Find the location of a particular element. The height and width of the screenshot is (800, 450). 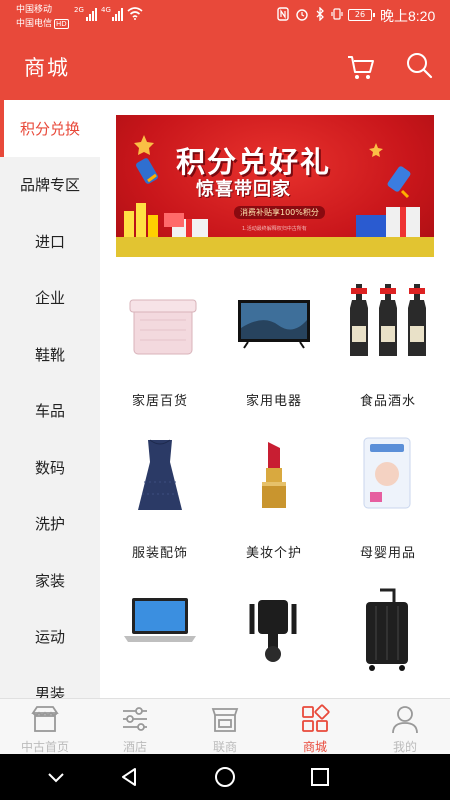

nav-label: 商城 is located at coordinates (314, 747).